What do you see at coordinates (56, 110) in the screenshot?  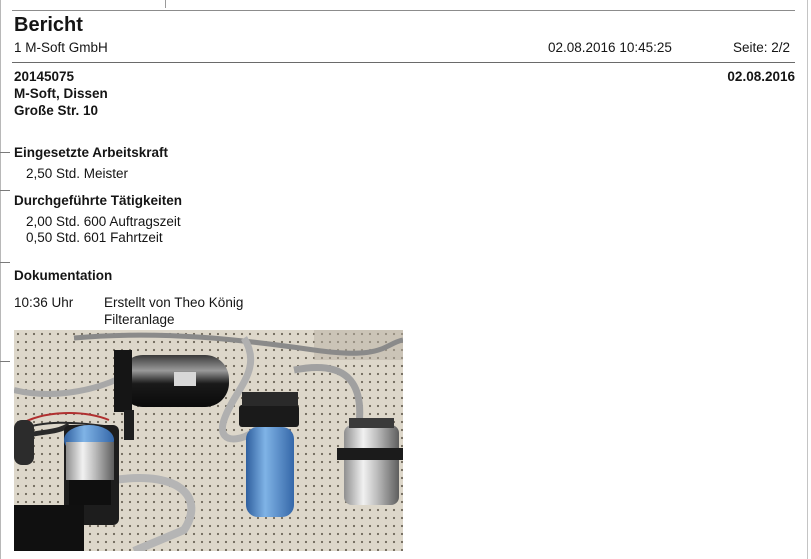 I see `customer-street: Große Str. 10` at bounding box center [56, 110].